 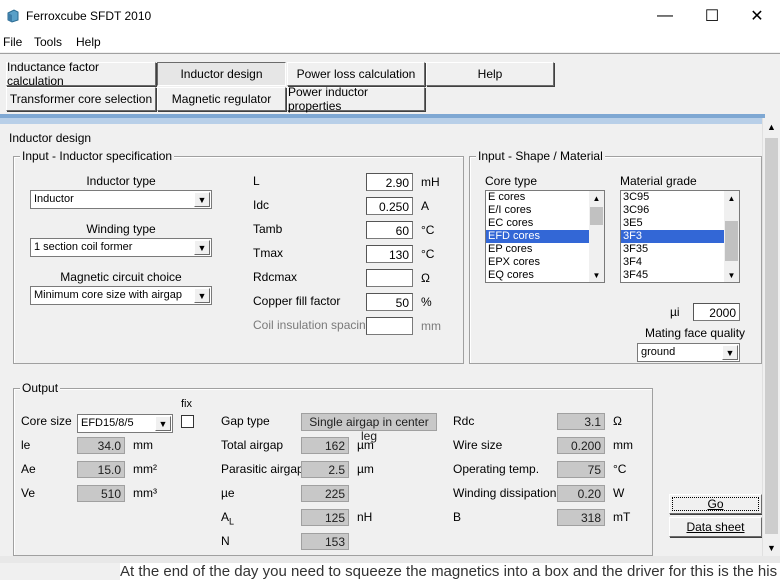 I want to click on list-item: E cores, so click(x=545, y=197).